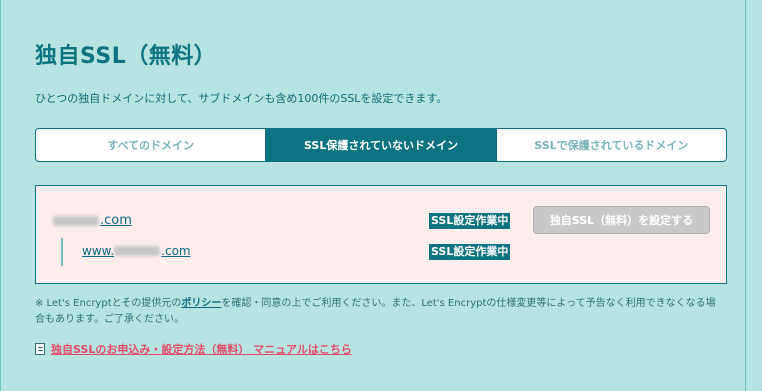 This screenshot has width=762, height=391. I want to click on domain-main-link: .com, so click(92, 220).